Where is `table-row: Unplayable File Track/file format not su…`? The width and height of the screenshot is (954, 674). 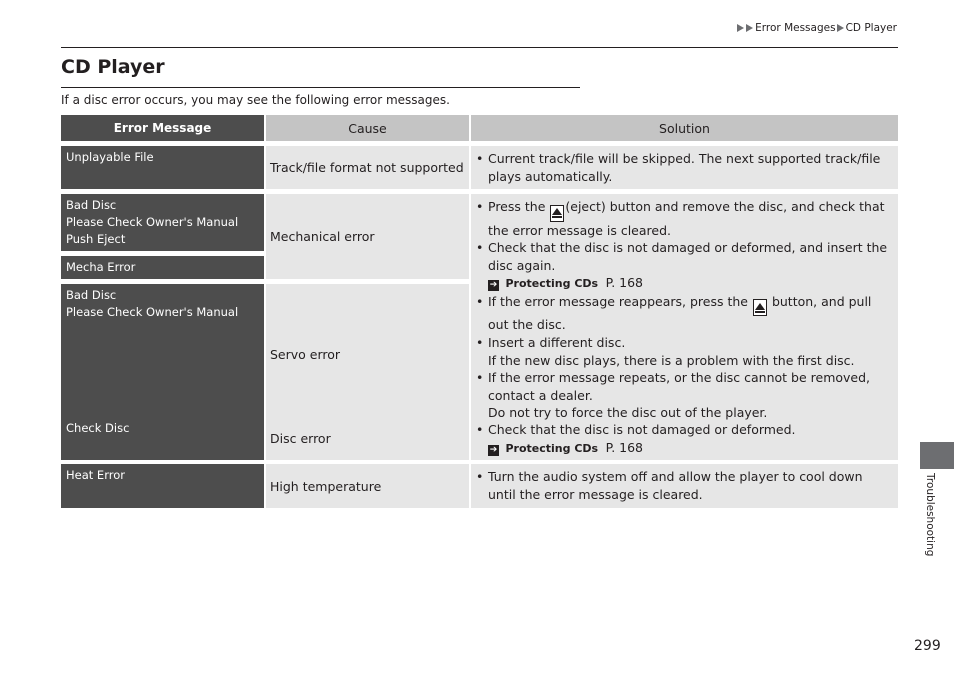
table-row: Unplayable File Track/file format not su… is located at coordinates (479, 167).